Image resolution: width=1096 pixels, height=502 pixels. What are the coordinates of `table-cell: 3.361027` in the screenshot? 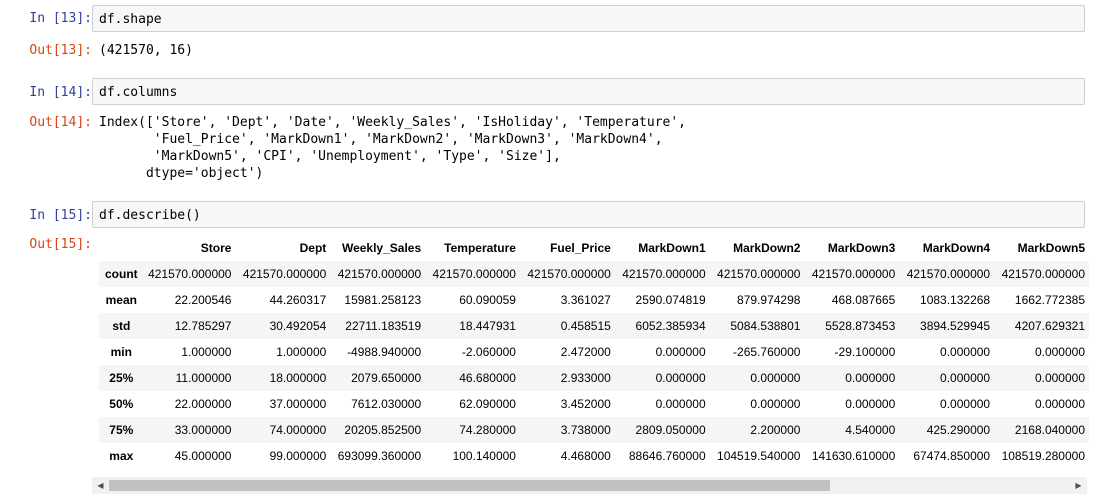 It's located at (585, 300).